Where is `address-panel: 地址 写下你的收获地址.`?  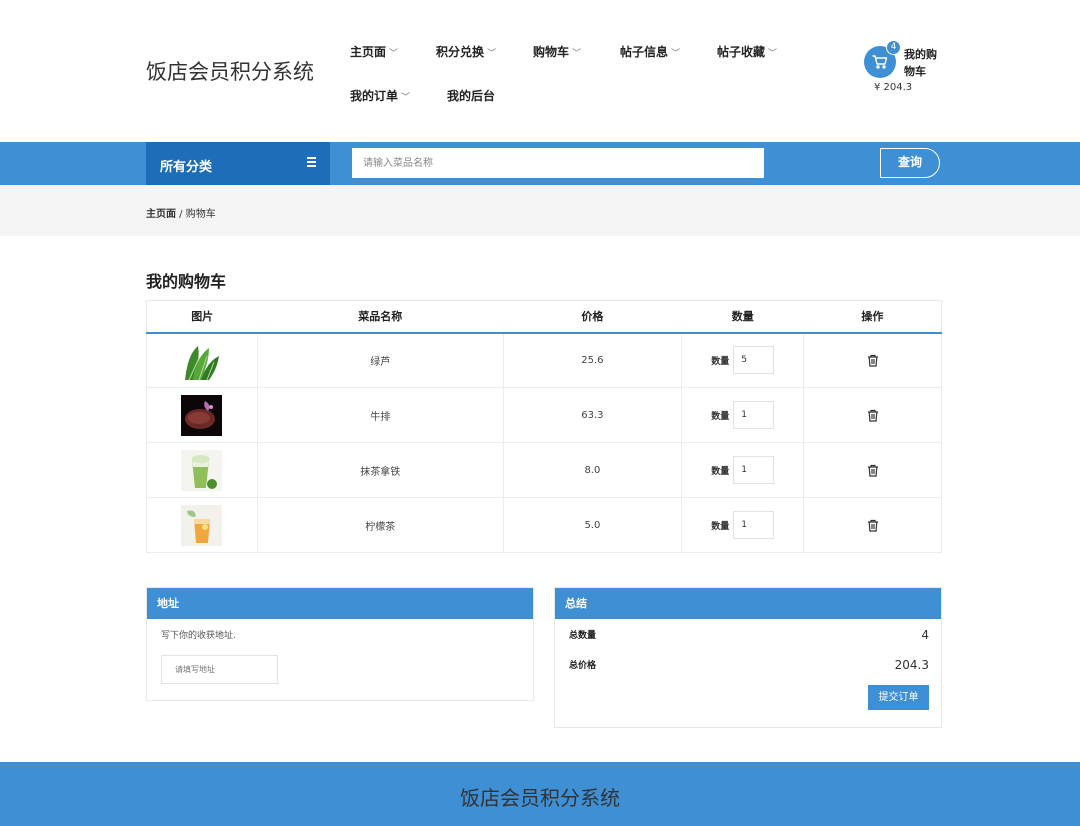
address-panel: 地址 写下你的收获地址. is located at coordinates (340, 644).